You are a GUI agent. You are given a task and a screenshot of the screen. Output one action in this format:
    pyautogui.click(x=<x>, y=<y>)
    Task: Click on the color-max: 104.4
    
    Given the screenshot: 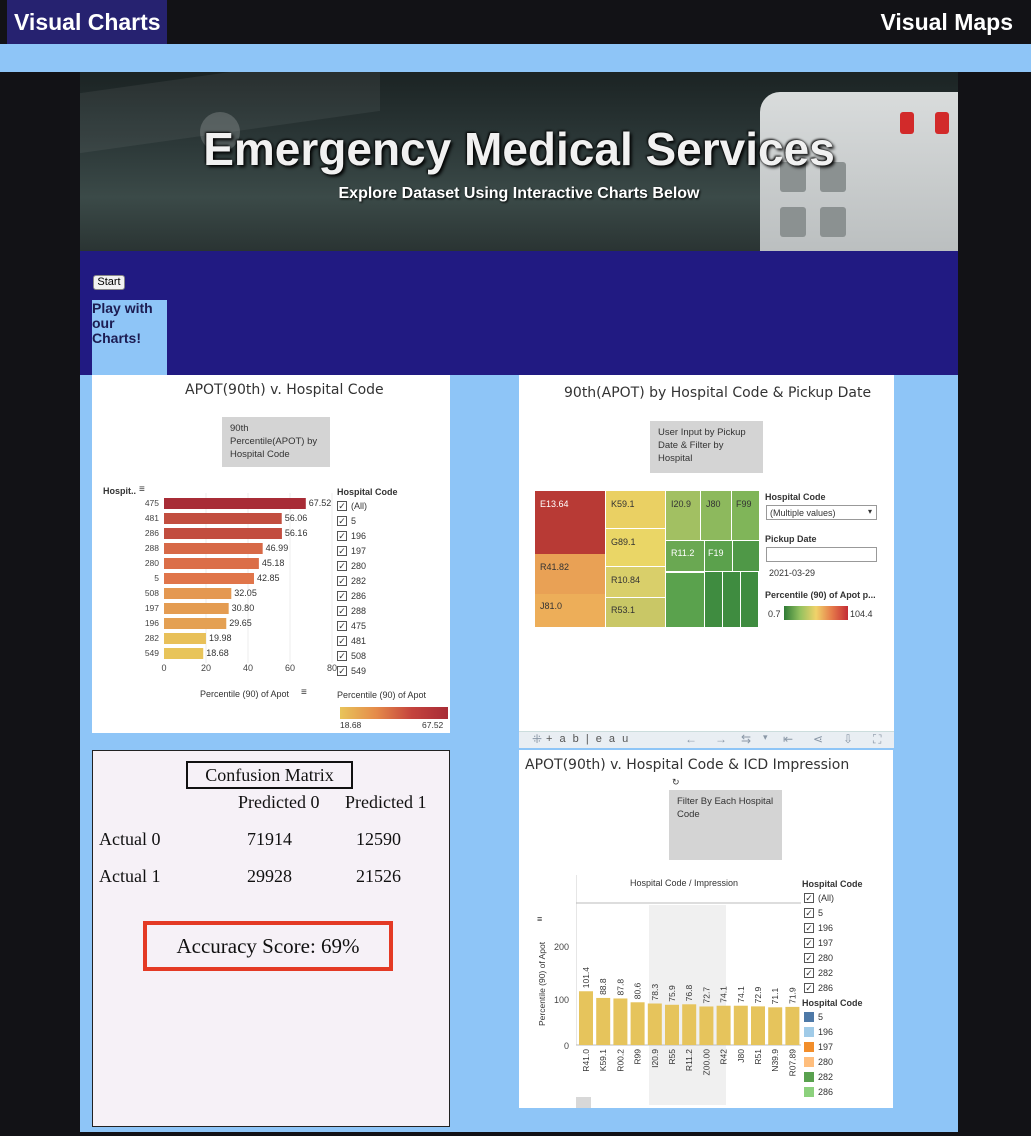 What is the action you would take?
    pyautogui.click(x=861, y=614)
    